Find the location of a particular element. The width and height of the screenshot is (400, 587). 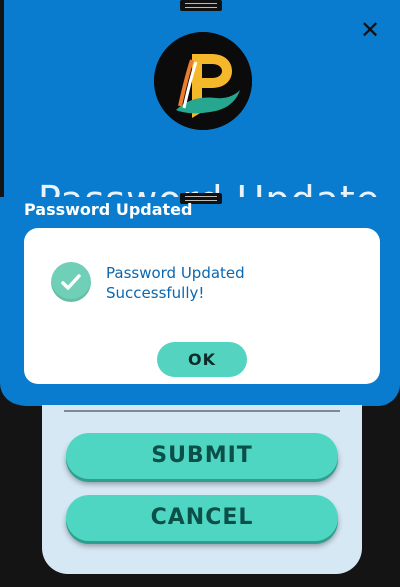

check-circle-icon is located at coordinates (71, 282).